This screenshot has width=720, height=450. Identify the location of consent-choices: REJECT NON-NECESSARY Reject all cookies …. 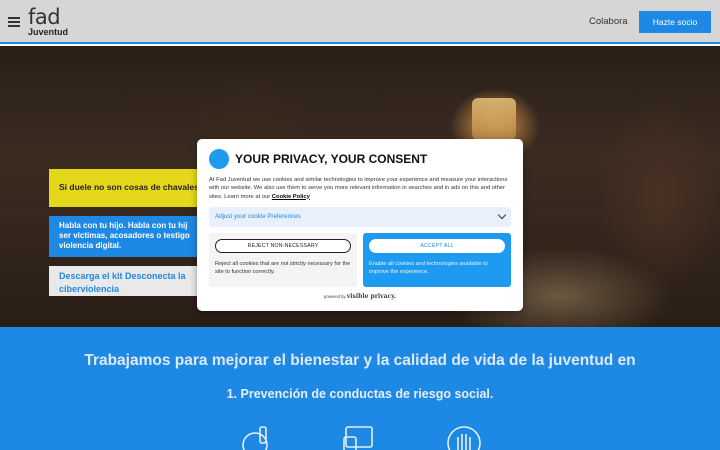
(360, 259).